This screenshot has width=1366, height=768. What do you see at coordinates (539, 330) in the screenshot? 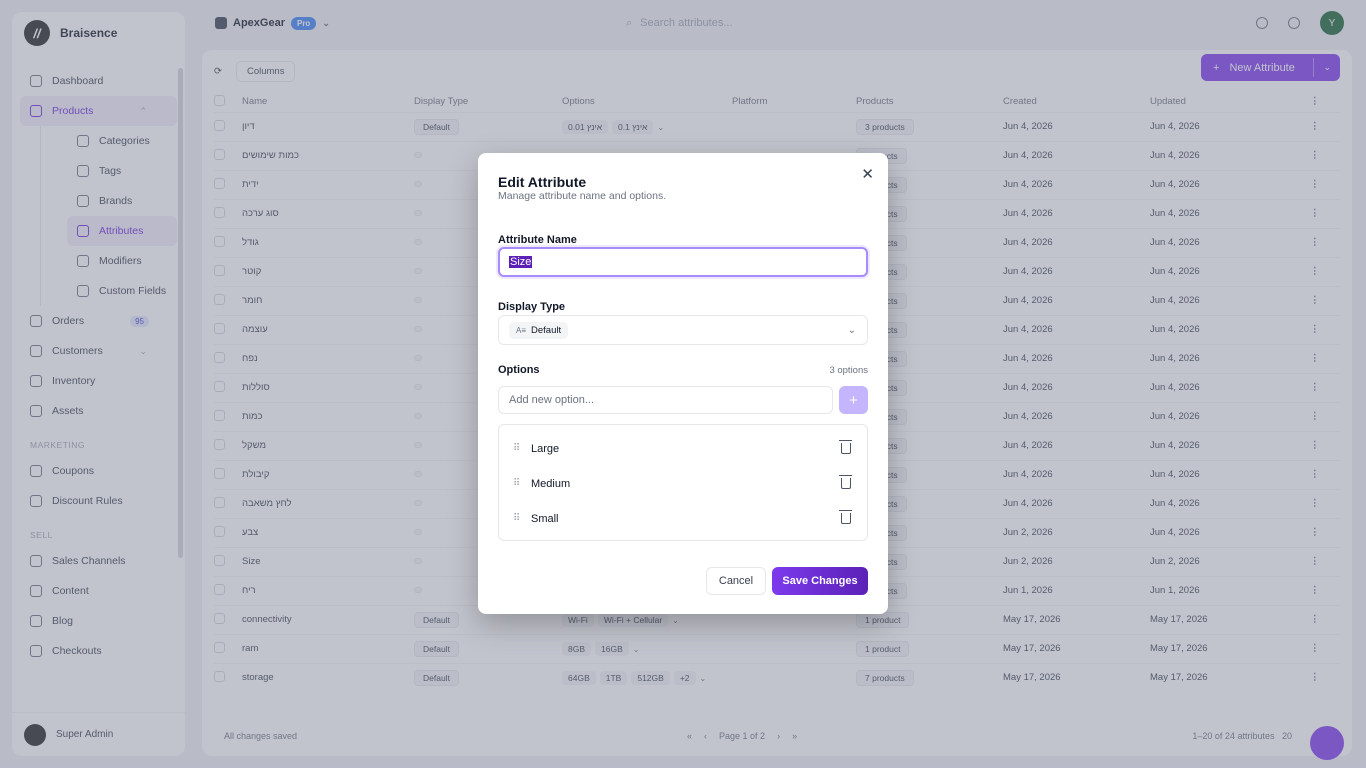
I see `display-type-pill: A≡ Default` at bounding box center [539, 330].